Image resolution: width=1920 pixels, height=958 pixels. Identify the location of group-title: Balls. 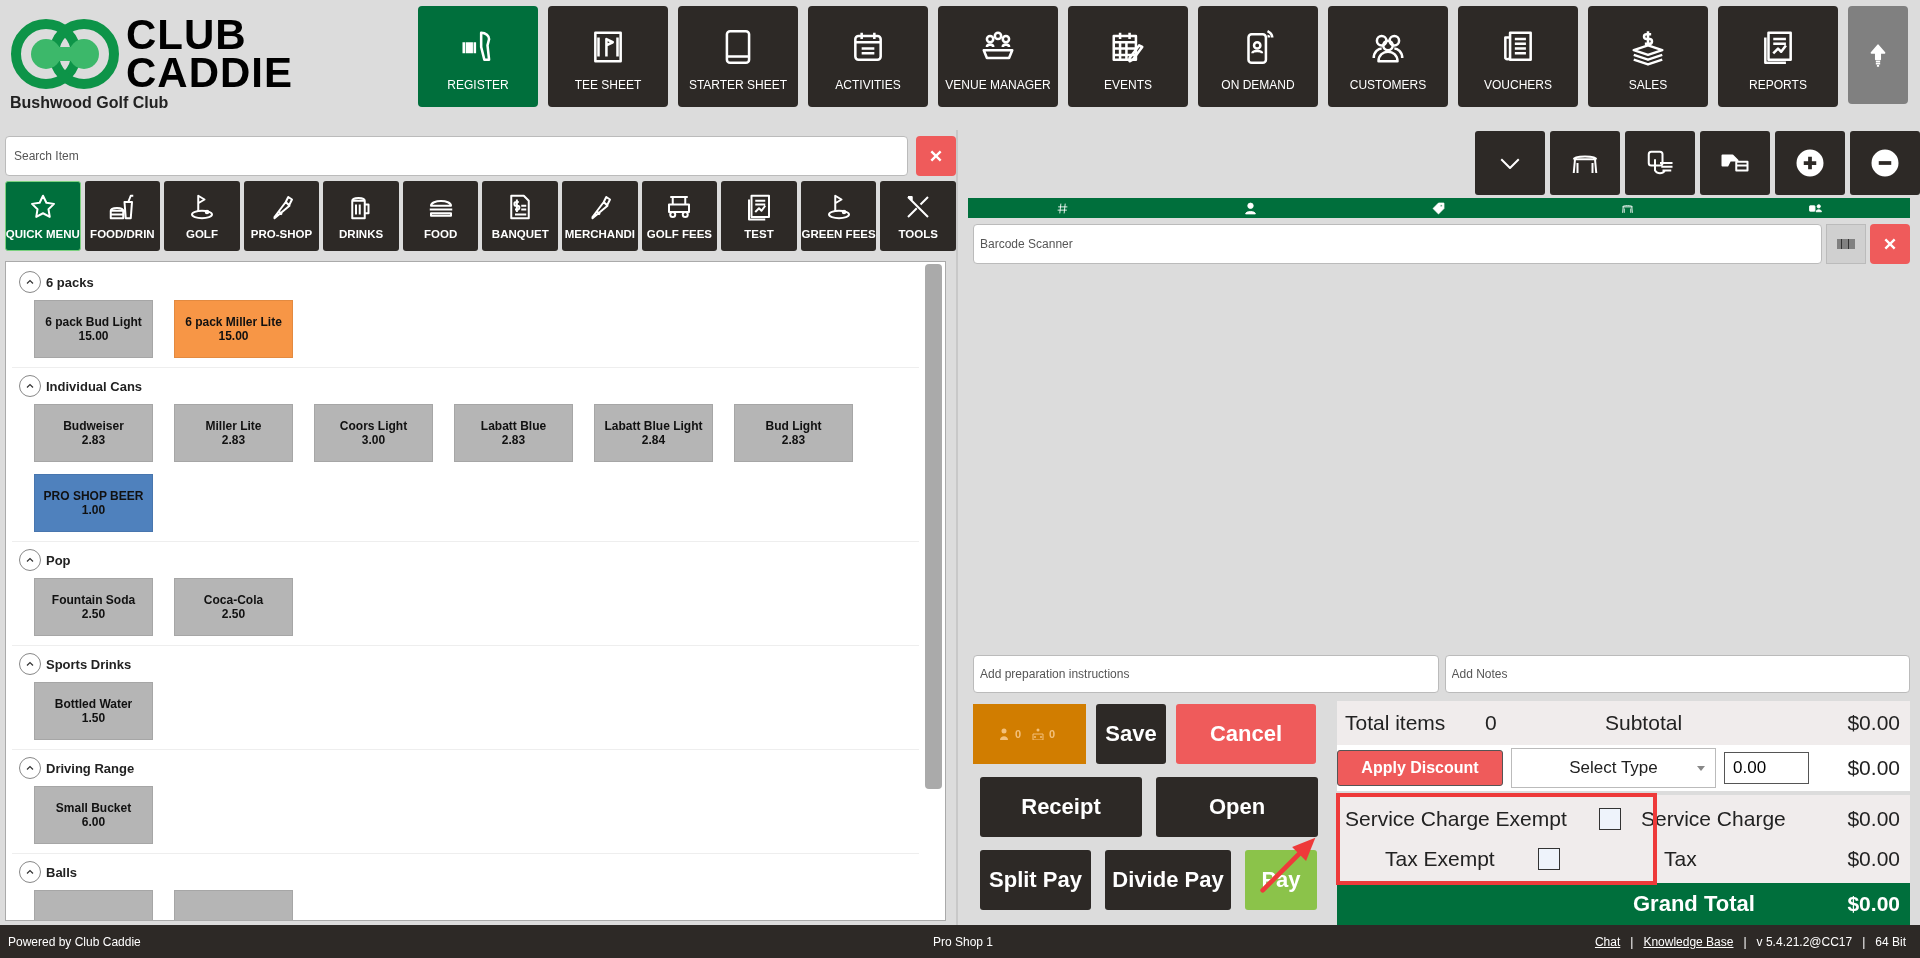
(62, 872).